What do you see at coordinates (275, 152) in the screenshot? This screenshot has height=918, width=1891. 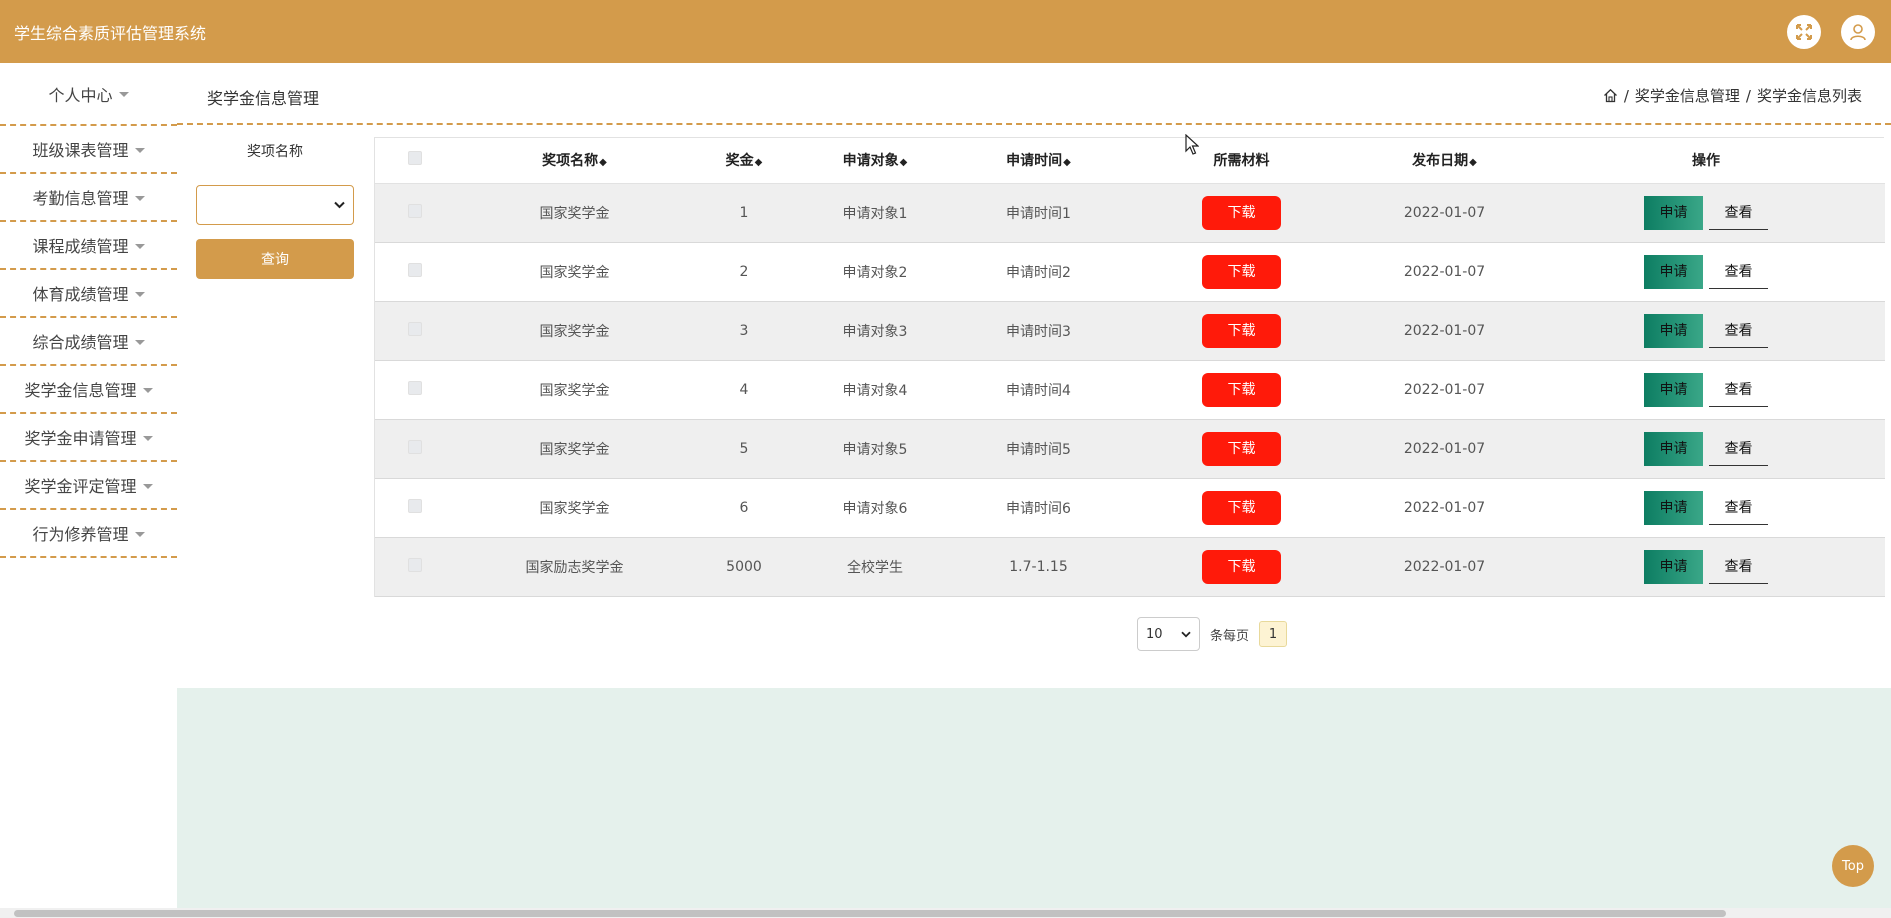 I see `search-label: 奖项名称` at bounding box center [275, 152].